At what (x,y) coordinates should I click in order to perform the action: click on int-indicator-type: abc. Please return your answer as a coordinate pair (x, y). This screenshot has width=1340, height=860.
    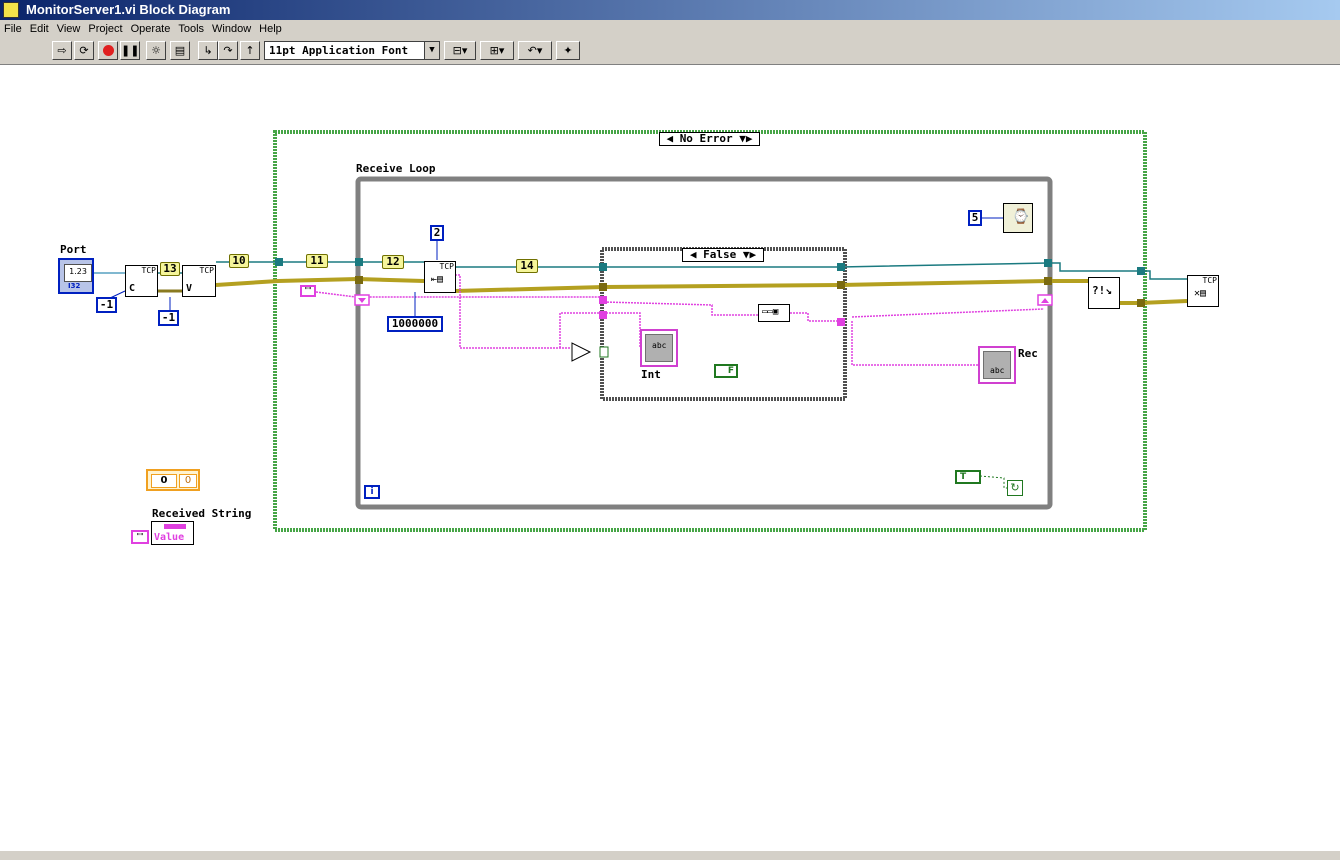
    Looking at the image, I should click on (659, 345).